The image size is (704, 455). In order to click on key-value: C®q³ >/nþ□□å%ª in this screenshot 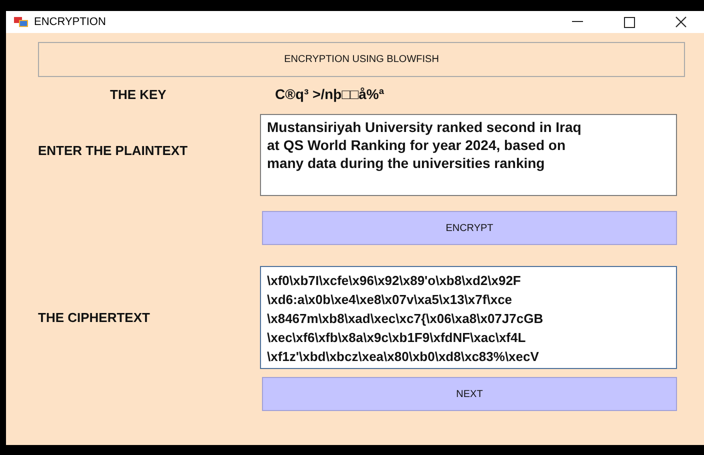, I will do `click(329, 94)`.